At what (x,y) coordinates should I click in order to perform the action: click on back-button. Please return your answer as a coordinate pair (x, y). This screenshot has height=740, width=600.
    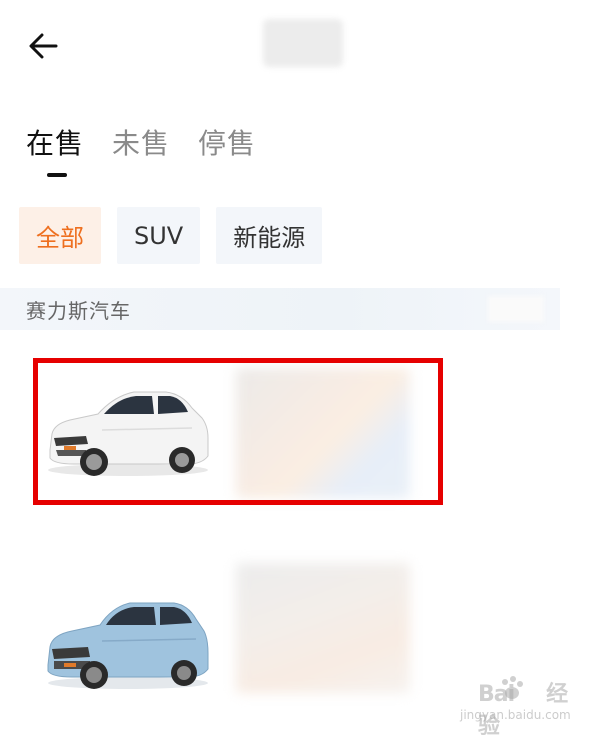
    Looking at the image, I should click on (48, 46).